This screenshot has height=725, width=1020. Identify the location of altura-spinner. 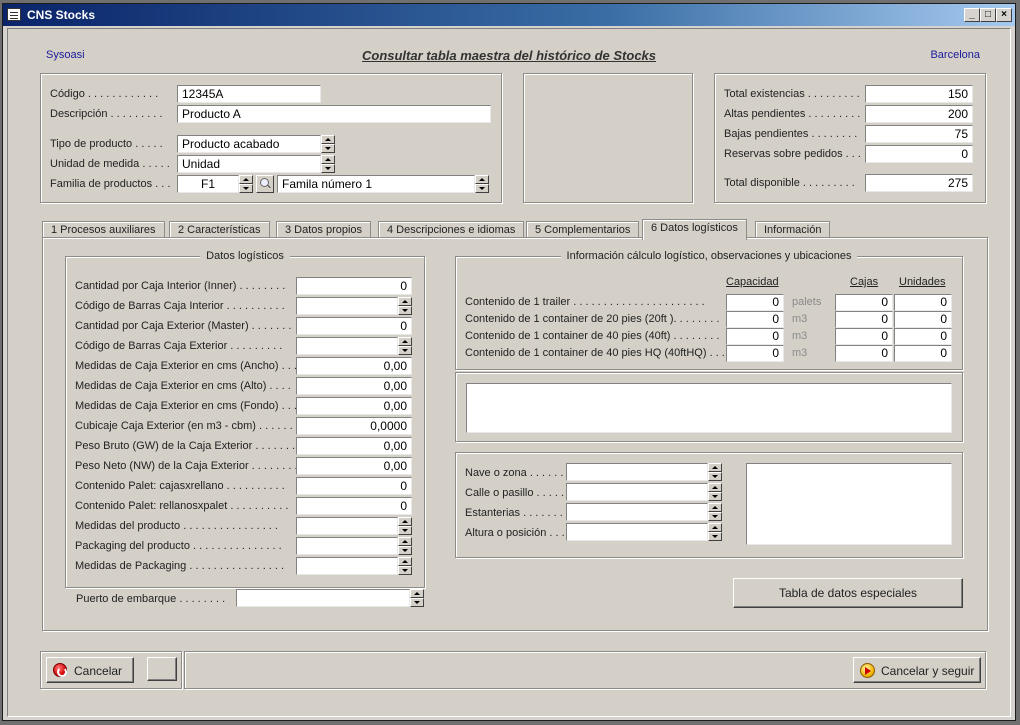
(715, 532).